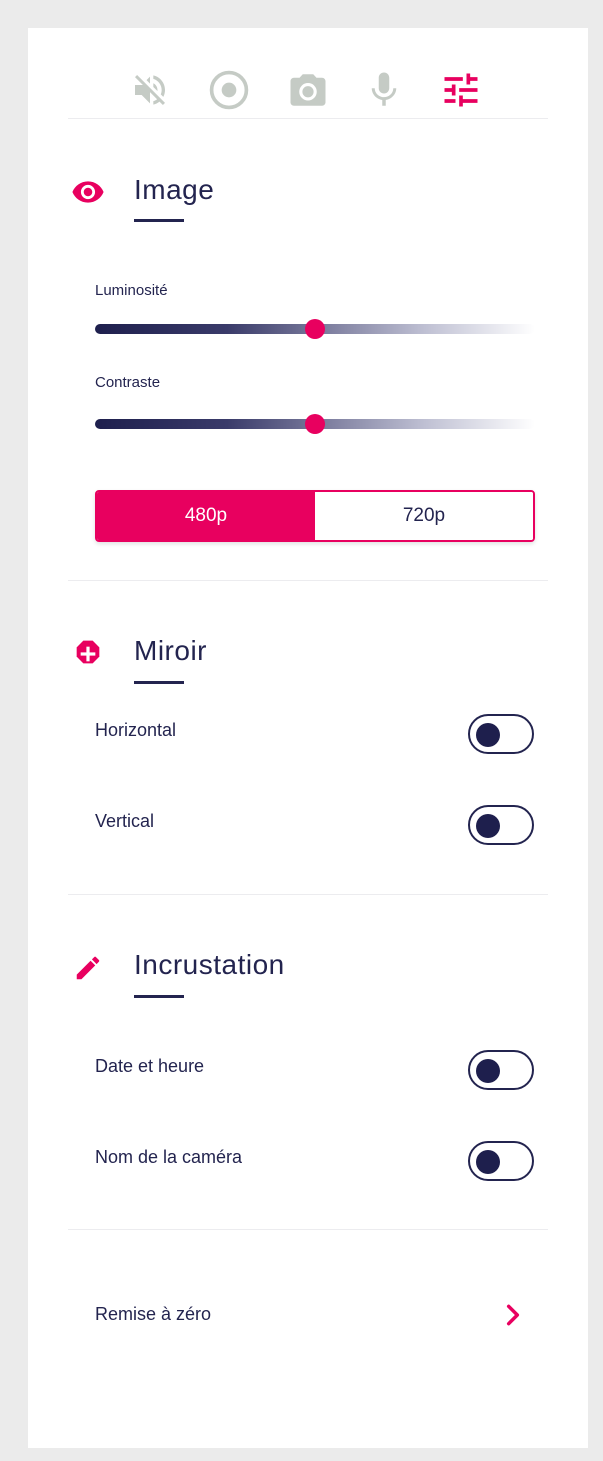 This screenshot has width=603, height=1461. I want to click on image-section-icon-wrap, so click(88, 192).